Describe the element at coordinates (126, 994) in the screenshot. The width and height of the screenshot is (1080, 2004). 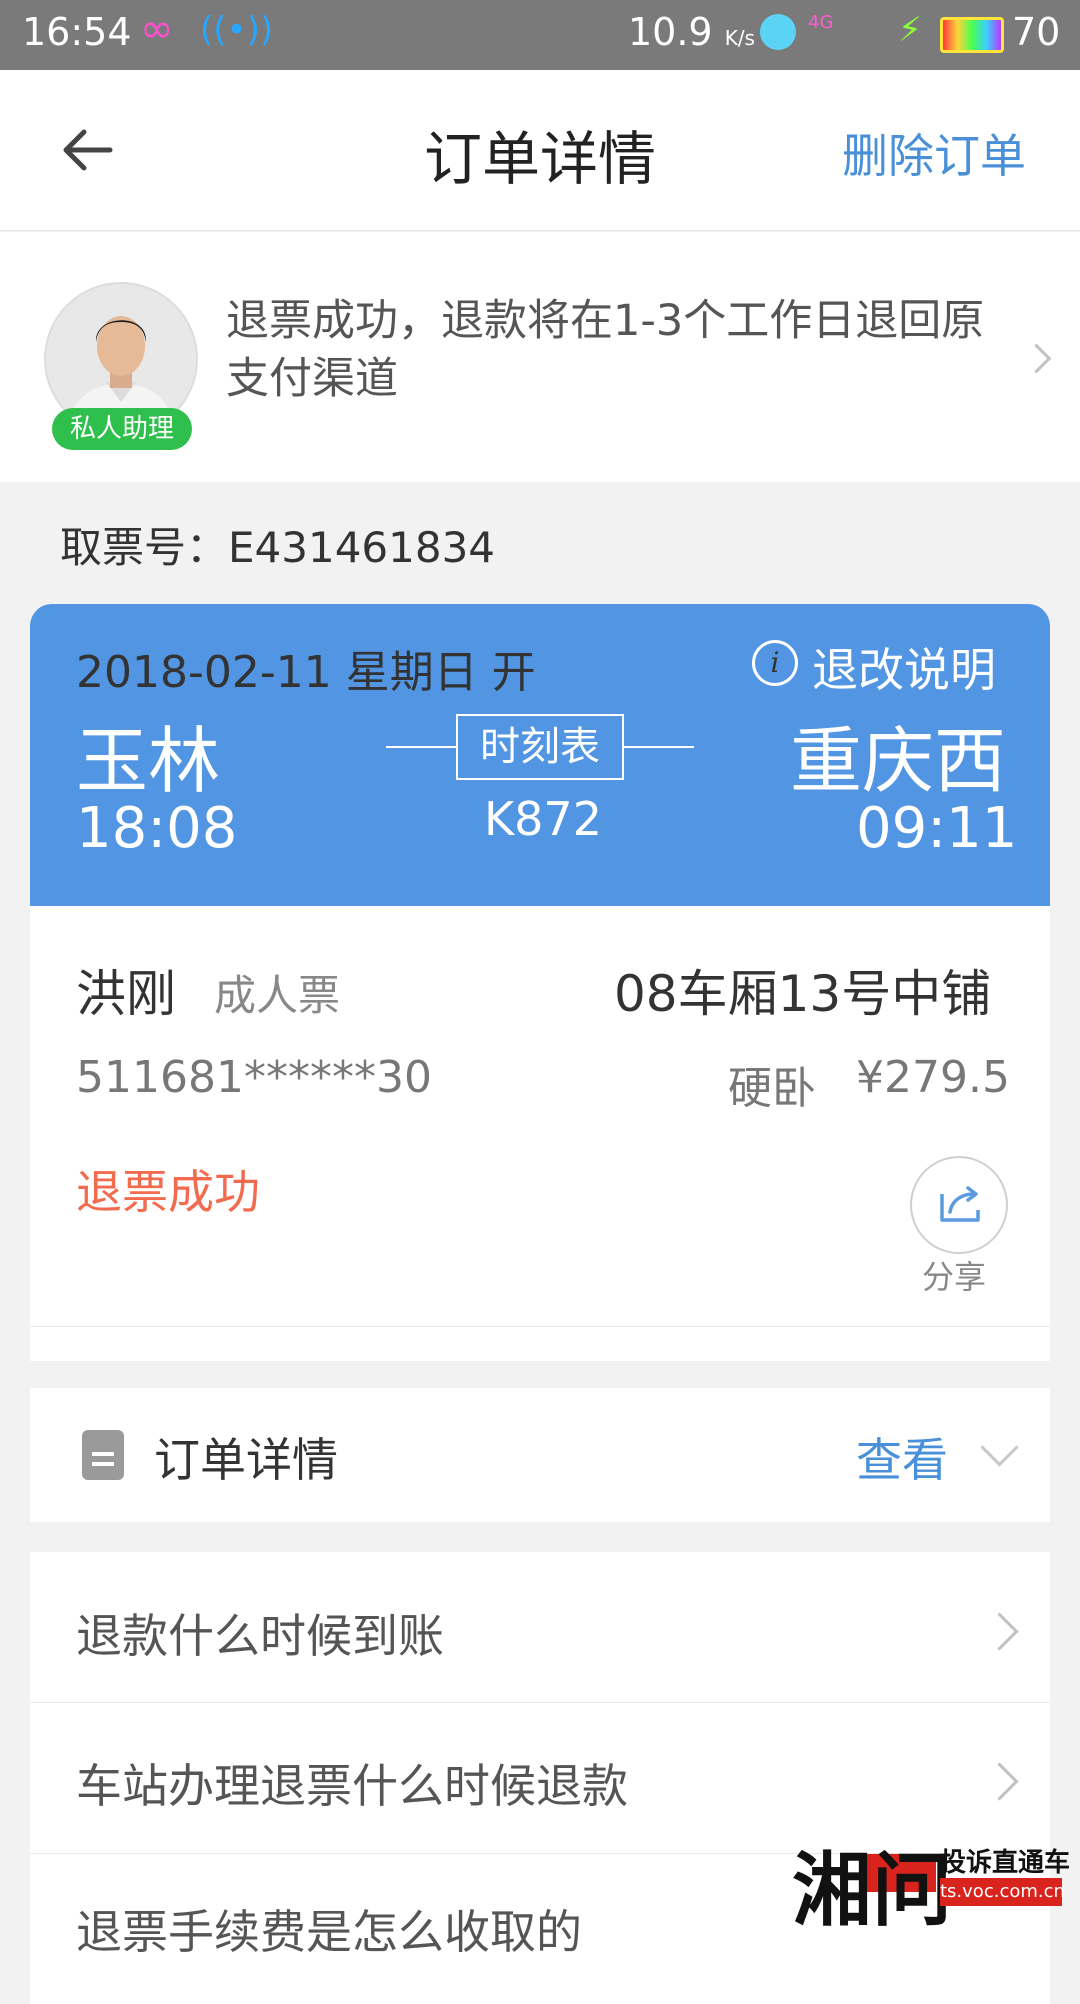
I see `passenger-name: 洪刚` at that location.